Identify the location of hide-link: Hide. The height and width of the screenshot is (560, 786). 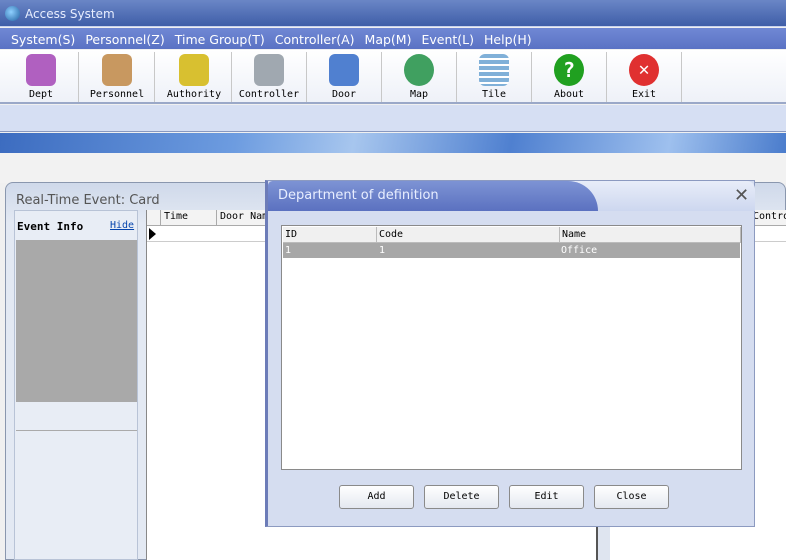
(122, 225).